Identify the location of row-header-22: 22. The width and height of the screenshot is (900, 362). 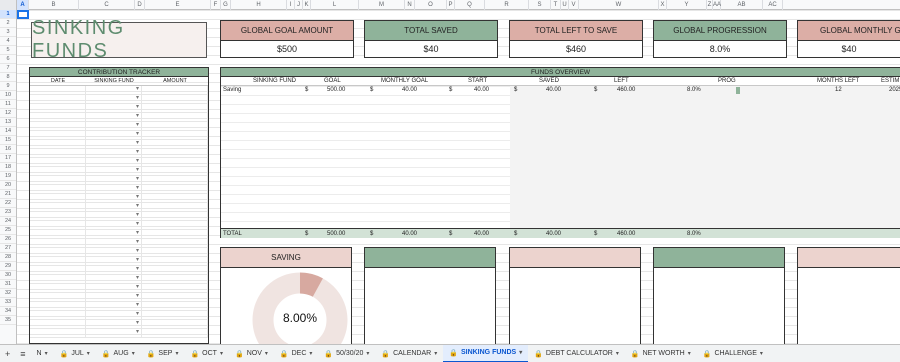
(8, 203).